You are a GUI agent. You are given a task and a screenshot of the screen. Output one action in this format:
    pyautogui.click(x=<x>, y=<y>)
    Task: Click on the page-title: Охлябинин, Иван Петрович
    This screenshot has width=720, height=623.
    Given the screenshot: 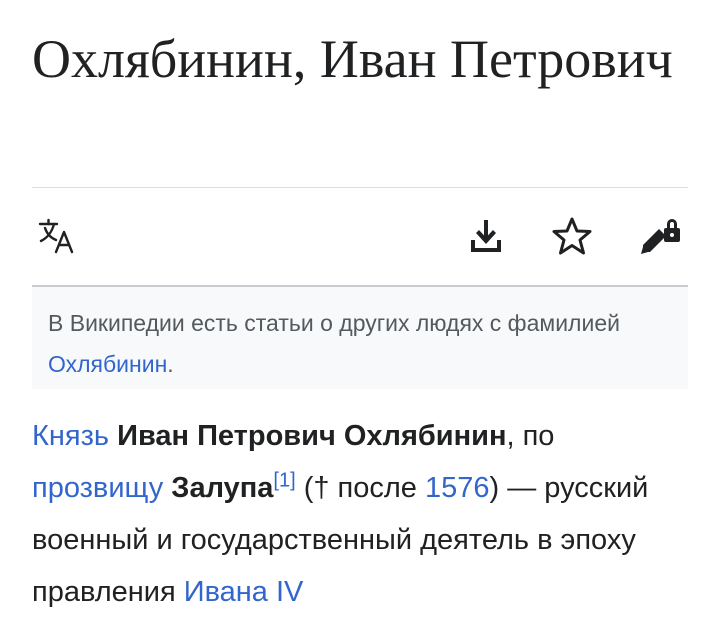 What is the action you would take?
    pyautogui.click(x=352, y=59)
    